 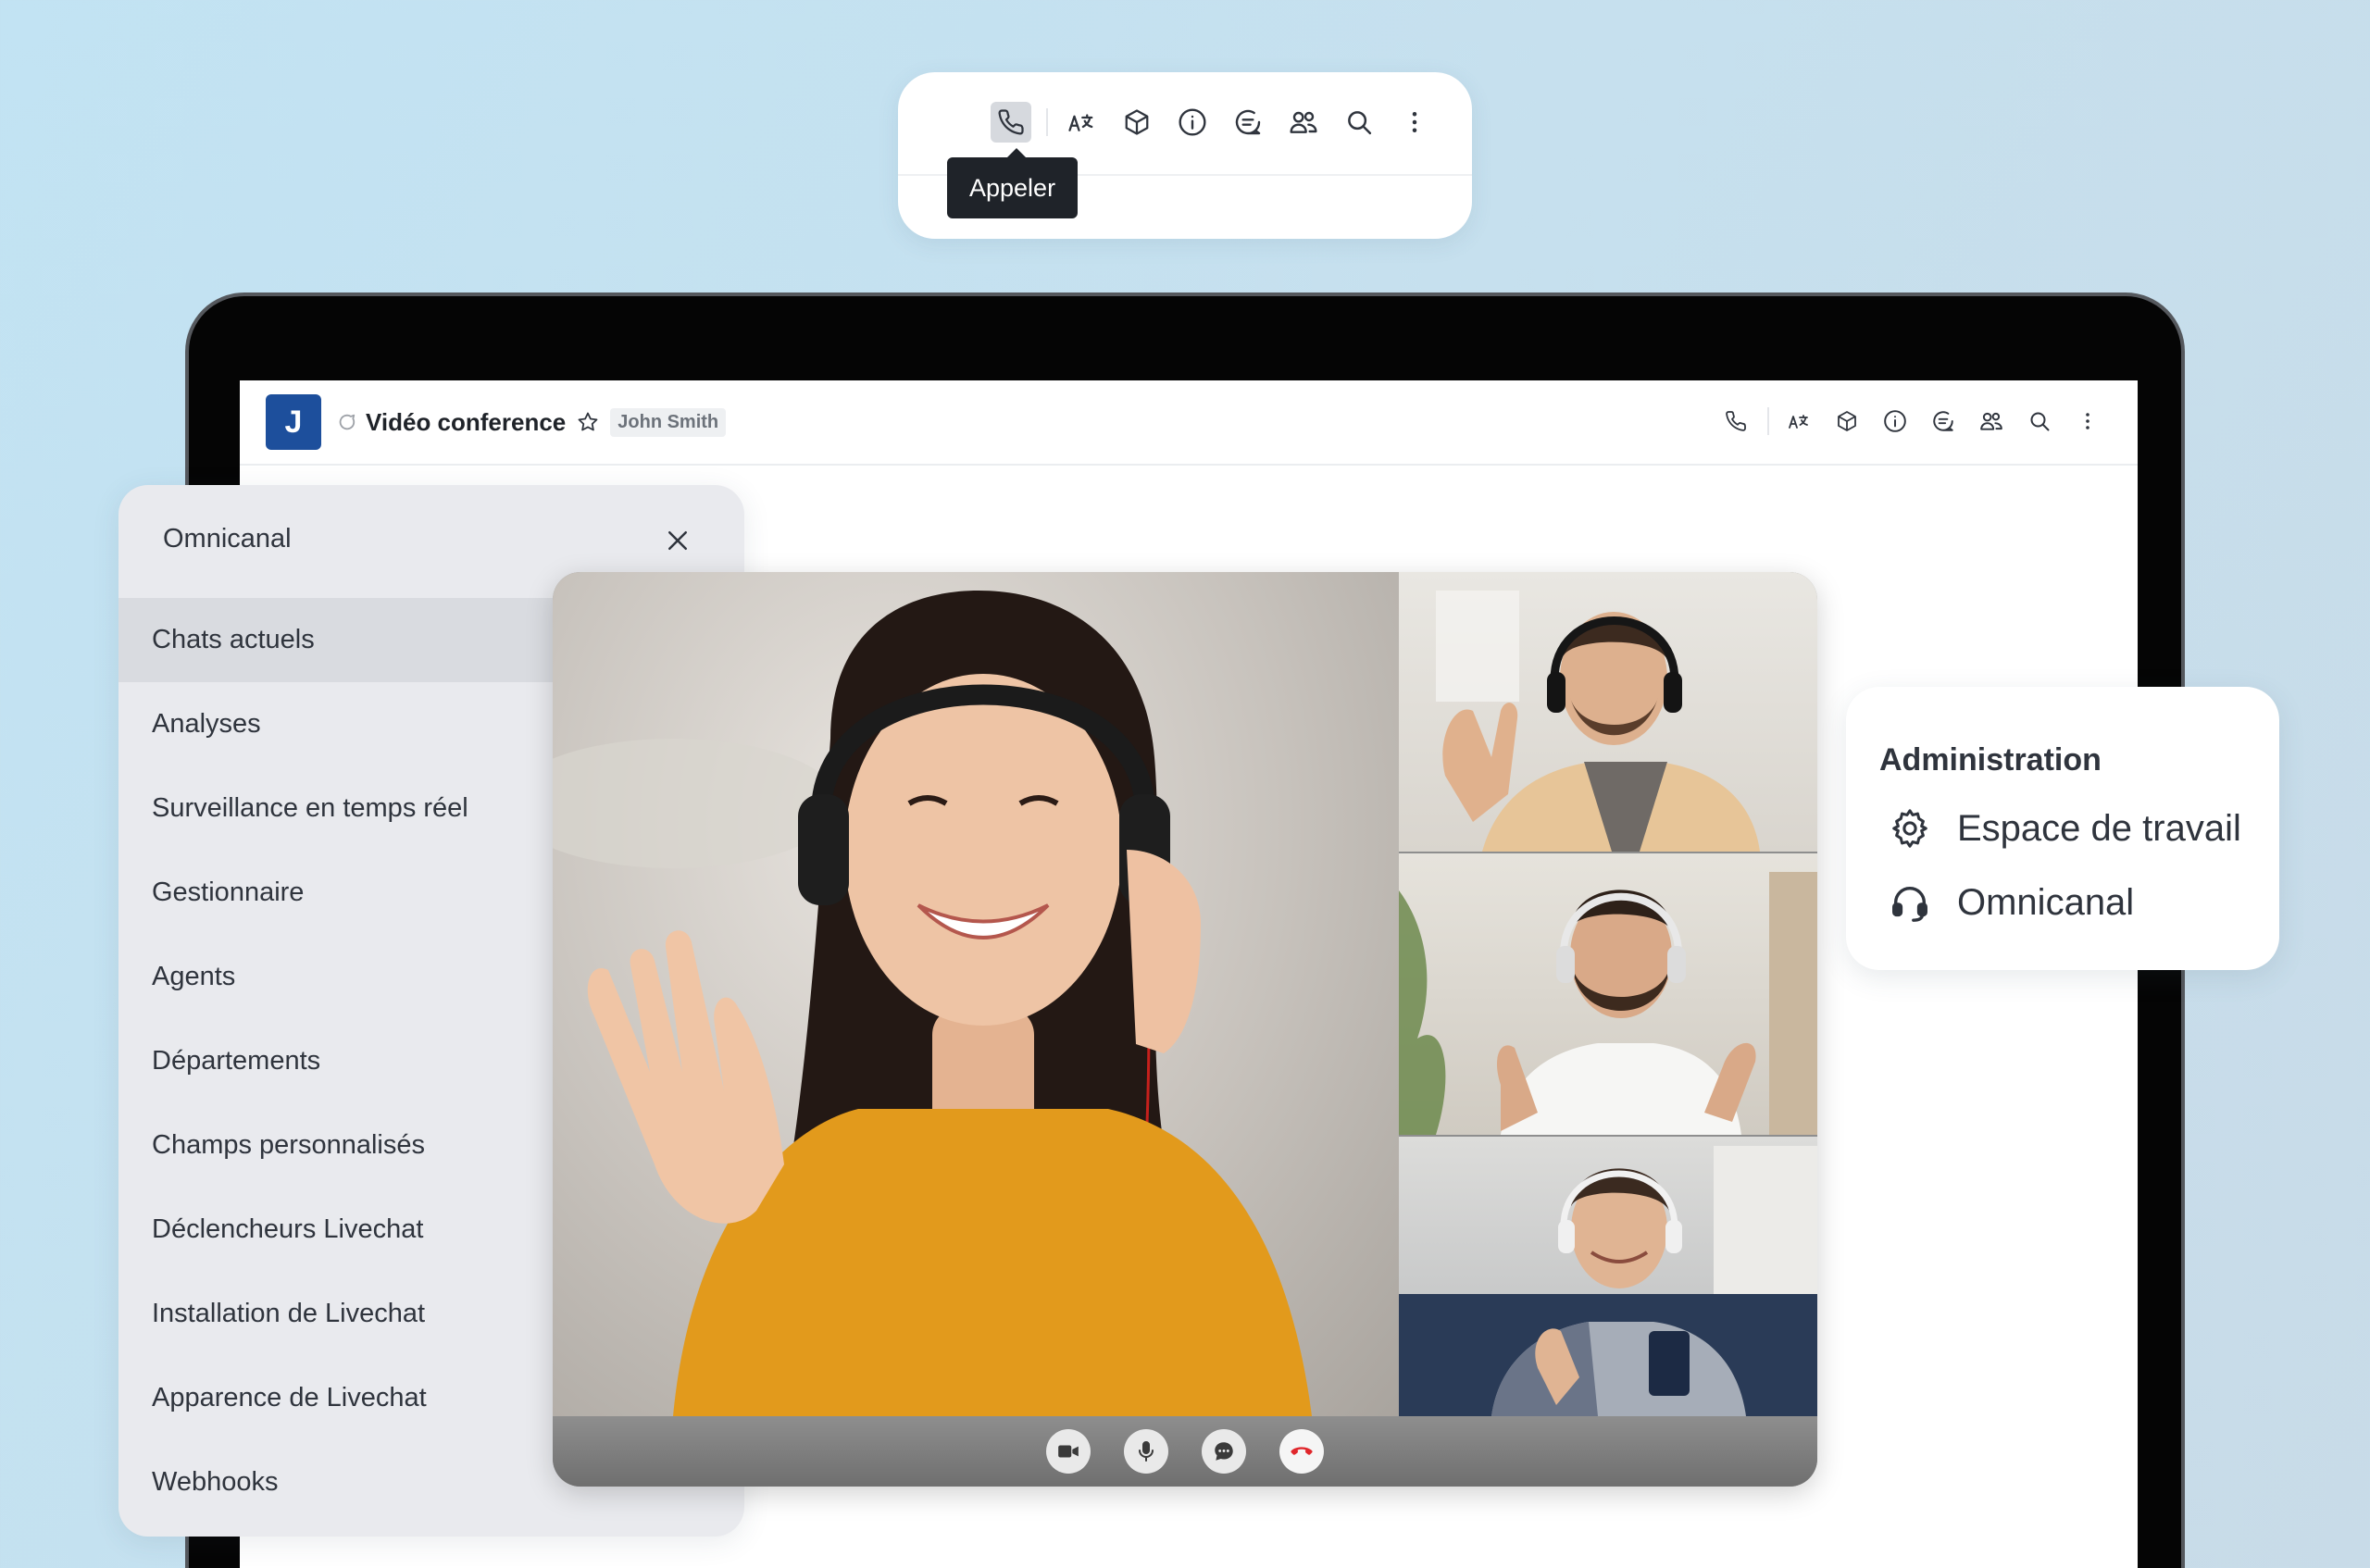 What do you see at coordinates (1301, 1451) in the screenshot?
I see `hang-up-icon` at bounding box center [1301, 1451].